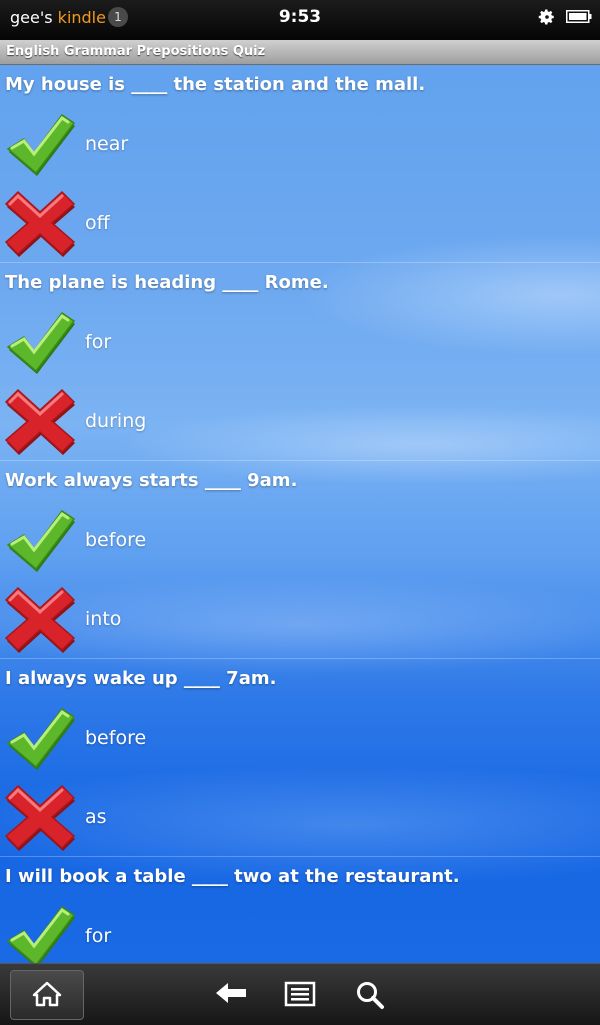 The width and height of the screenshot is (600, 1025). What do you see at coordinates (370, 995) in the screenshot?
I see `search-icon` at bounding box center [370, 995].